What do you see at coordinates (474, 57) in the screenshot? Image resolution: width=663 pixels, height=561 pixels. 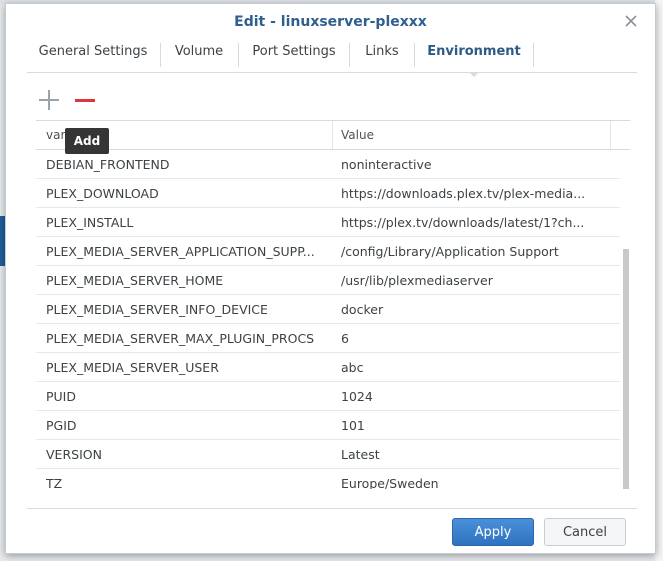 I see `tab-environment: Environment` at bounding box center [474, 57].